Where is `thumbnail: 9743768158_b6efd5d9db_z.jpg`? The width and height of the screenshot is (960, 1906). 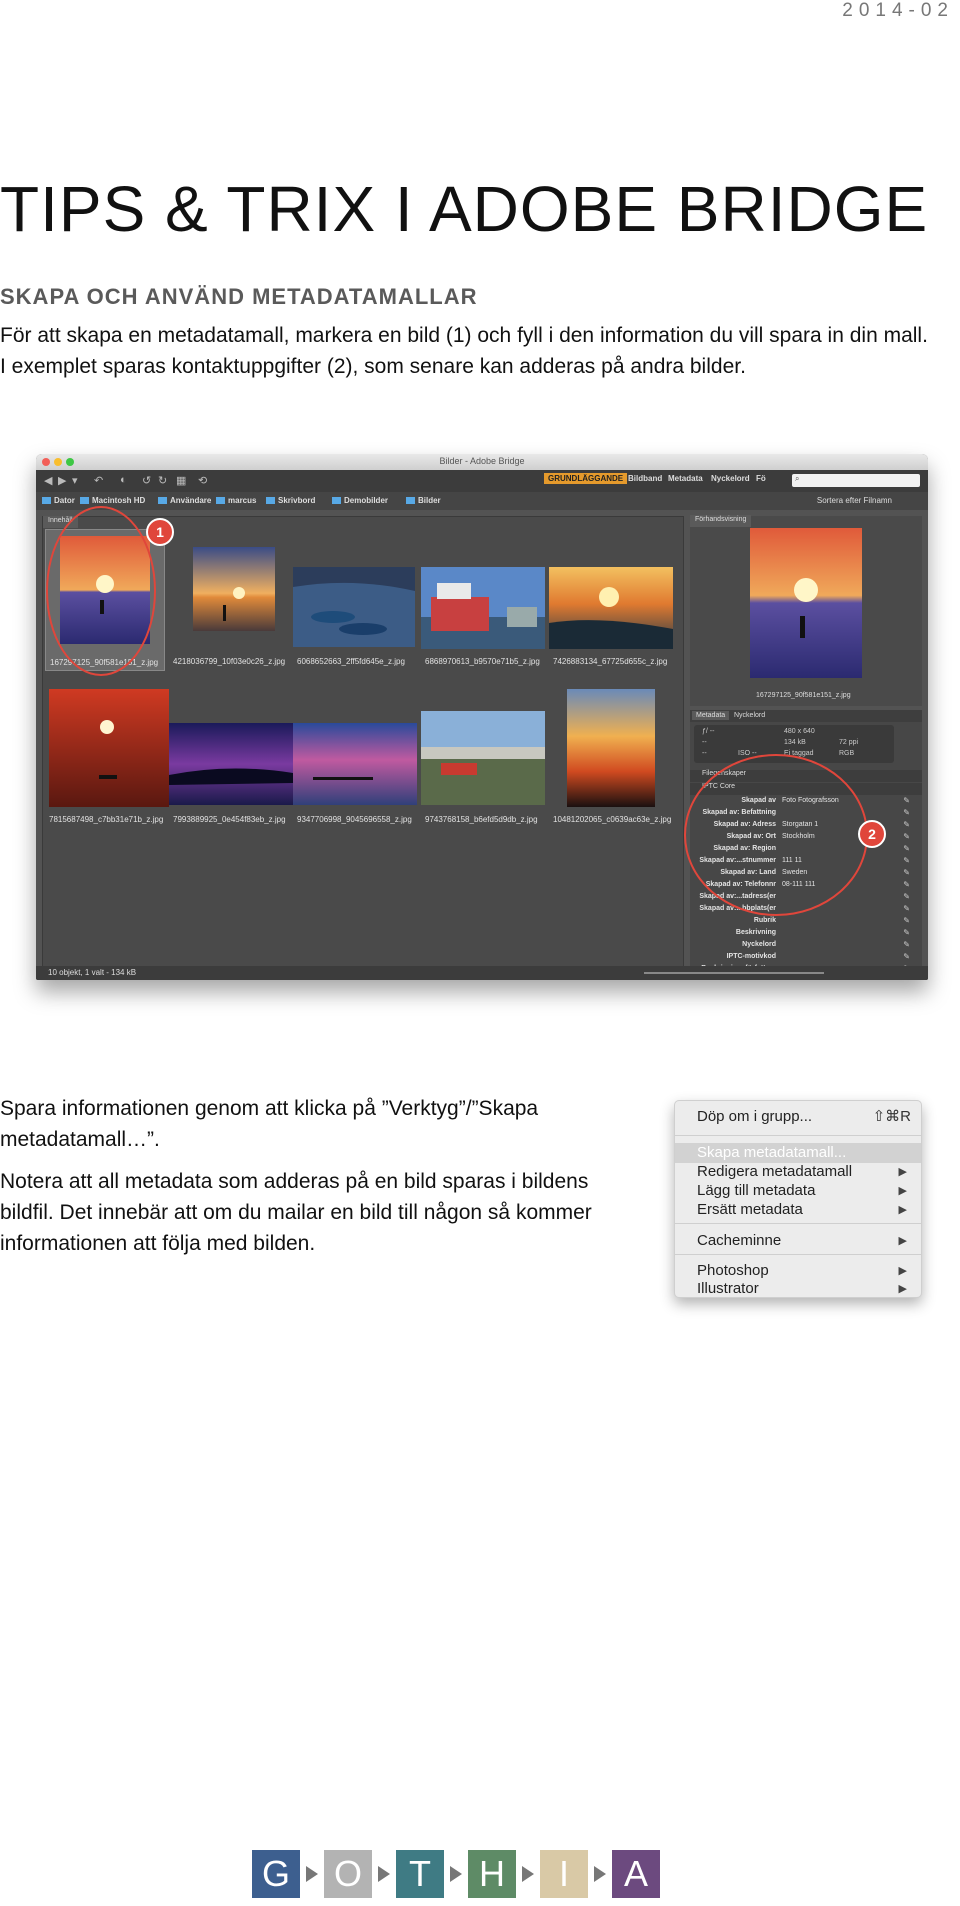 thumbnail: 9743768158_b6efd5d9db_z.jpg is located at coordinates (483, 758).